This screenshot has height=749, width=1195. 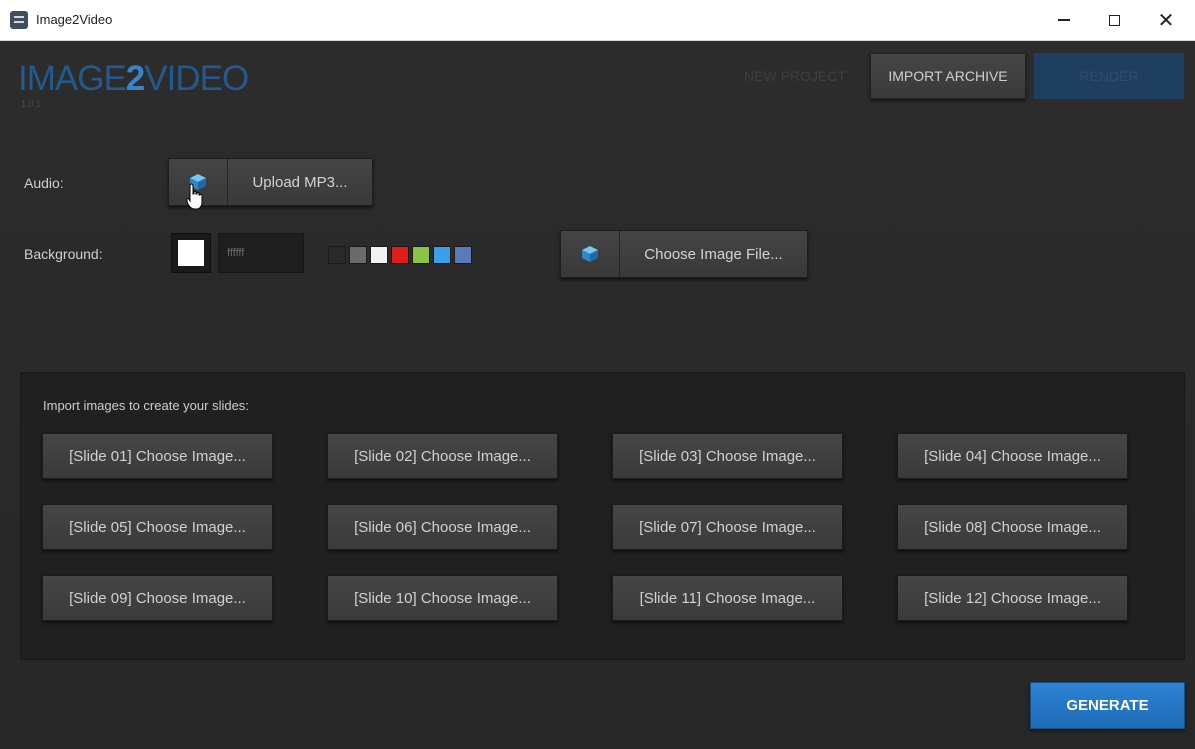 I want to click on window-title: Image2Video, so click(x=74, y=19).